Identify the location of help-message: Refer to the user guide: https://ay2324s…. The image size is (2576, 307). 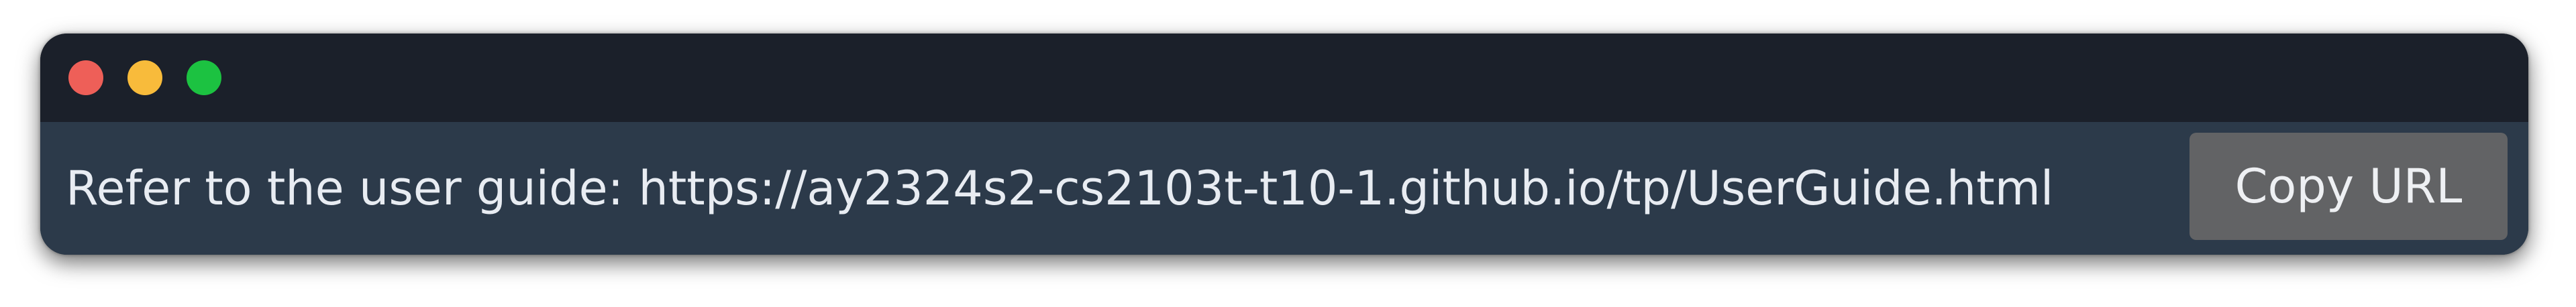
(1060, 188).